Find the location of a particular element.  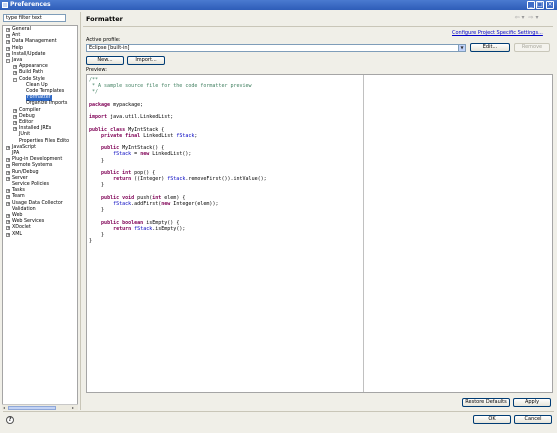

bottom-separator is located at coordinates (278, 411).